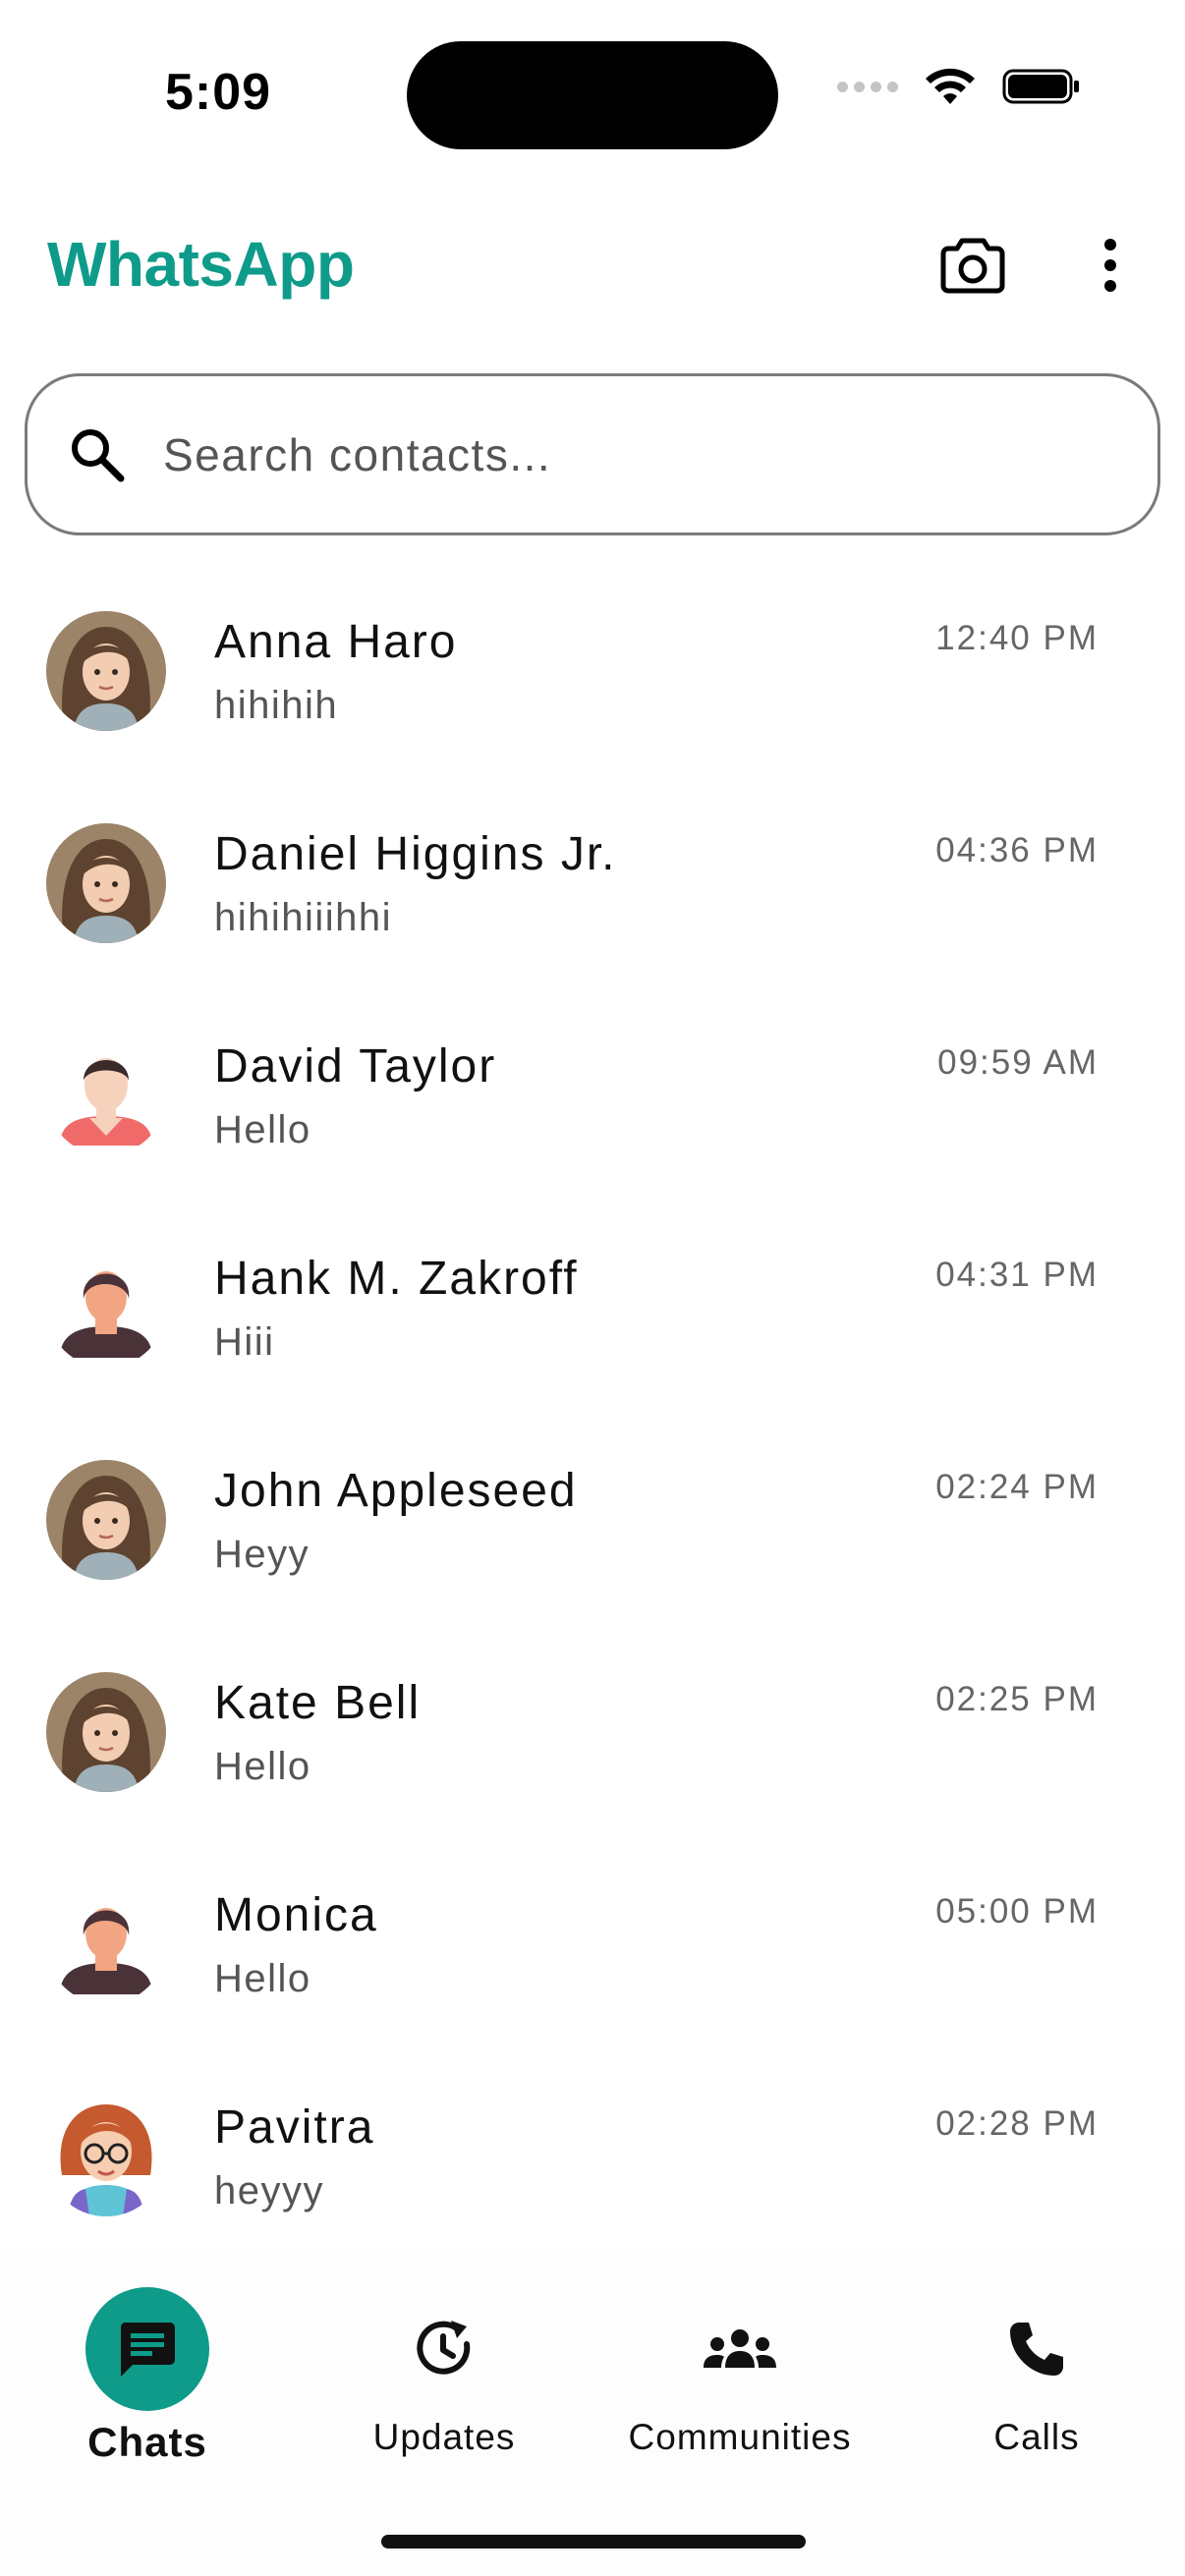  What do you see at coordinates (1018, 1062) in the screenshot?
I see `message-time: 09:59 AM` at bounding box center [1018, 1062].